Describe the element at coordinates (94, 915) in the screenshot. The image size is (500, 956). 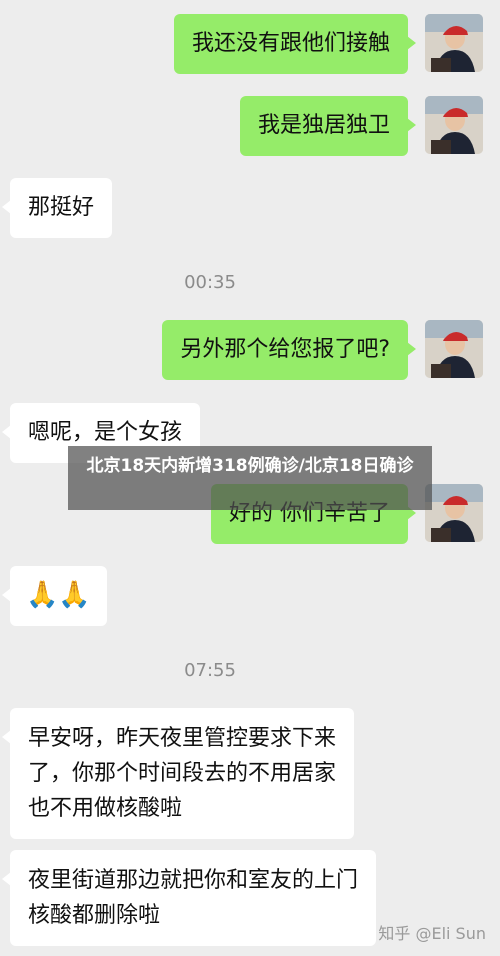
I see `message-text-line: 核酸都删除啦` at that location.